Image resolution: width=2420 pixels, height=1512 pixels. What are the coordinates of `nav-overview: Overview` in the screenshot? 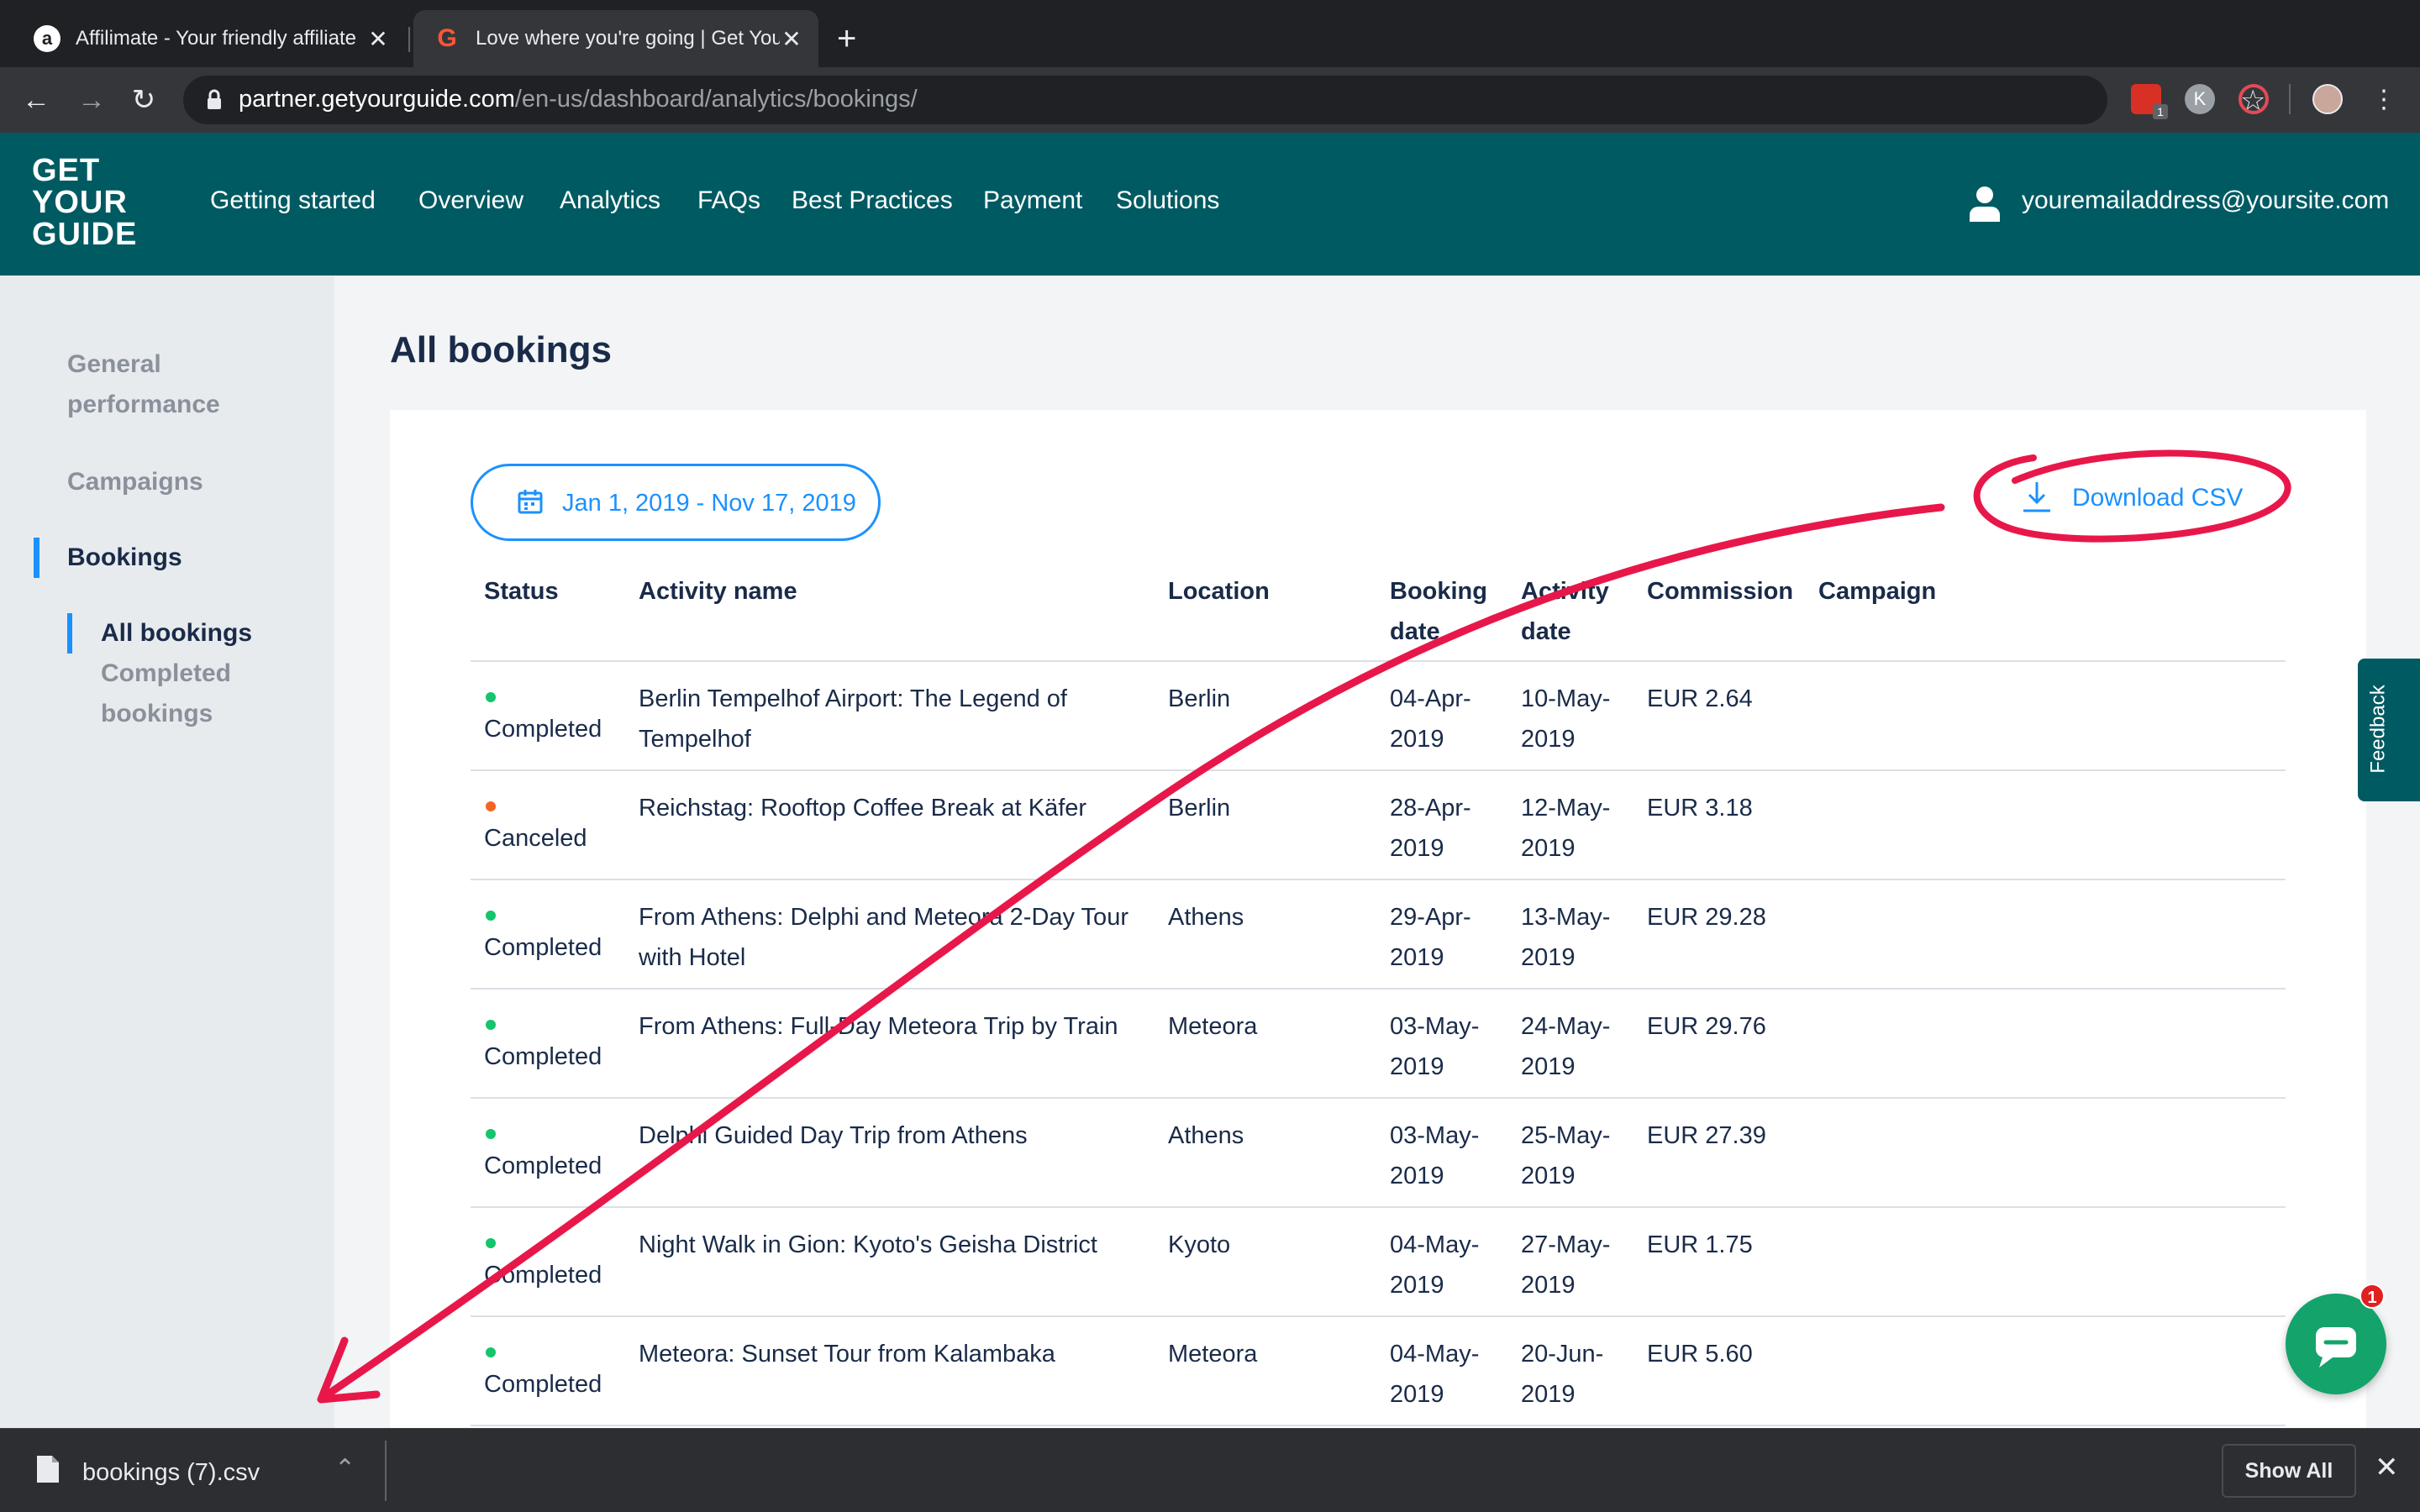 It's located at (470, 200).